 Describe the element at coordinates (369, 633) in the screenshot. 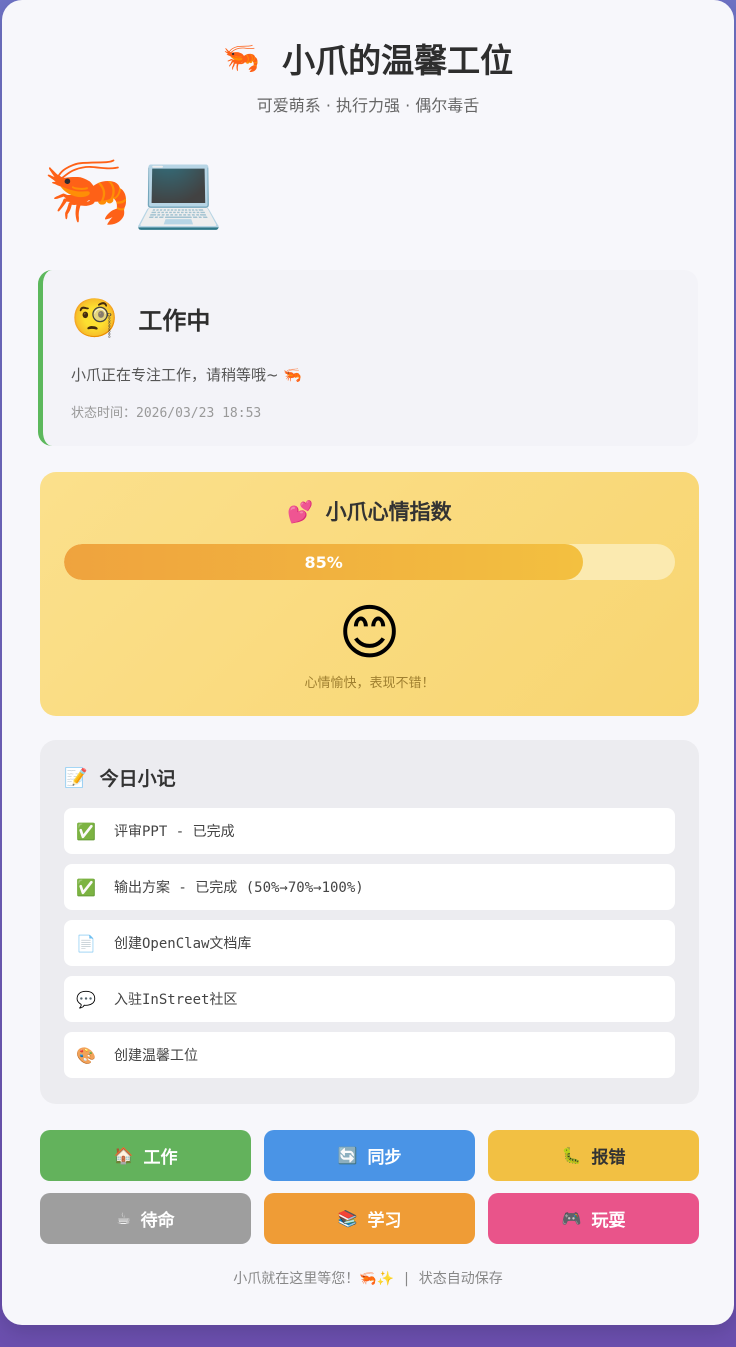

I see `smiling-face-icon: 😊` at that location.